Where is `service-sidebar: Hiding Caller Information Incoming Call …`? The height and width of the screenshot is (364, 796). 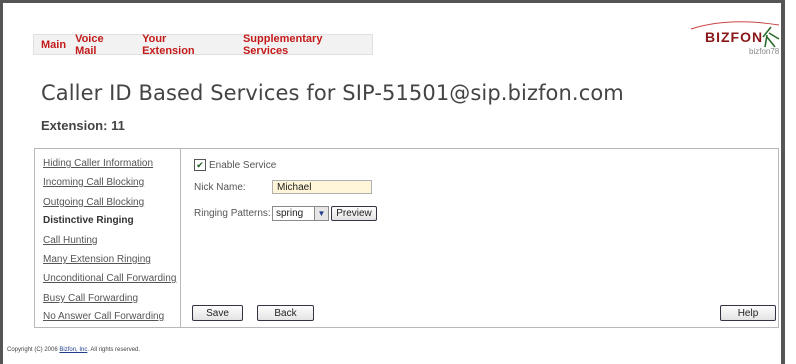
service-sidebar: Hiding Caller Information Incoming Call … is located at coordinates (108, 238).